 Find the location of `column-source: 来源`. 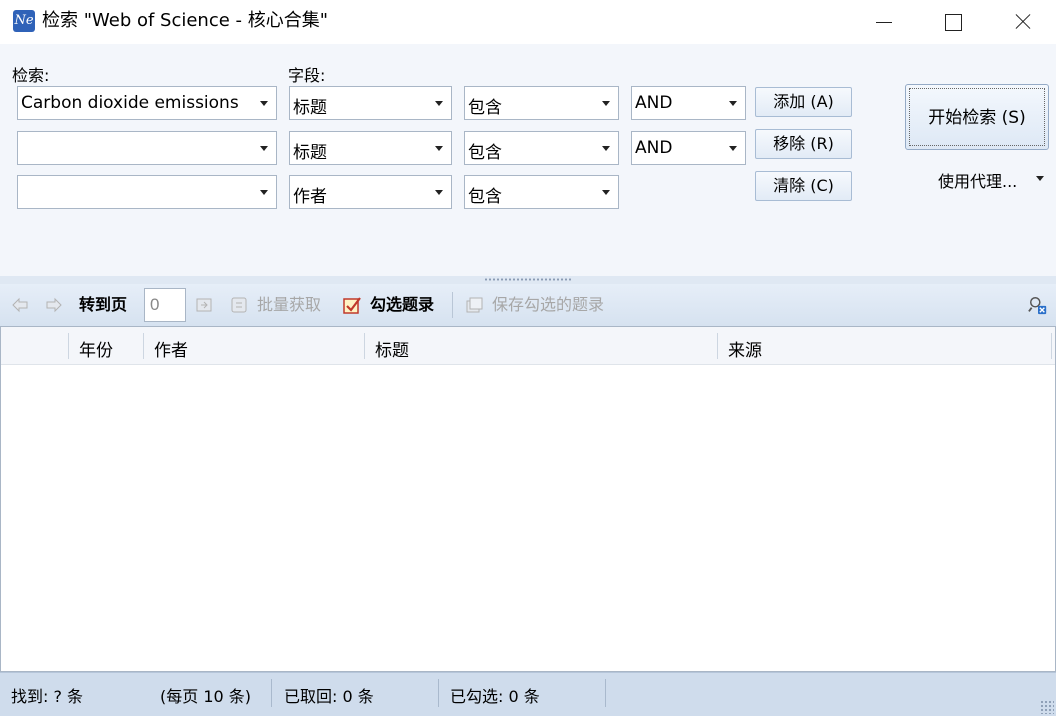

column-source: 来源 is located at coordinates (745, 348).